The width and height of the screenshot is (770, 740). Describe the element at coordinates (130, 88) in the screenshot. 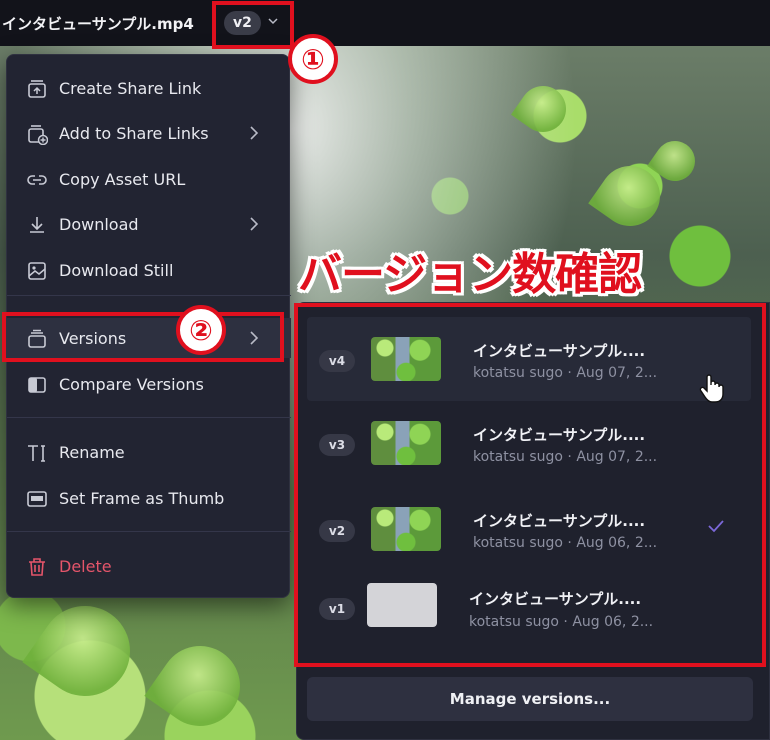

I see `menu-item-label: Create Share Link` at that location.